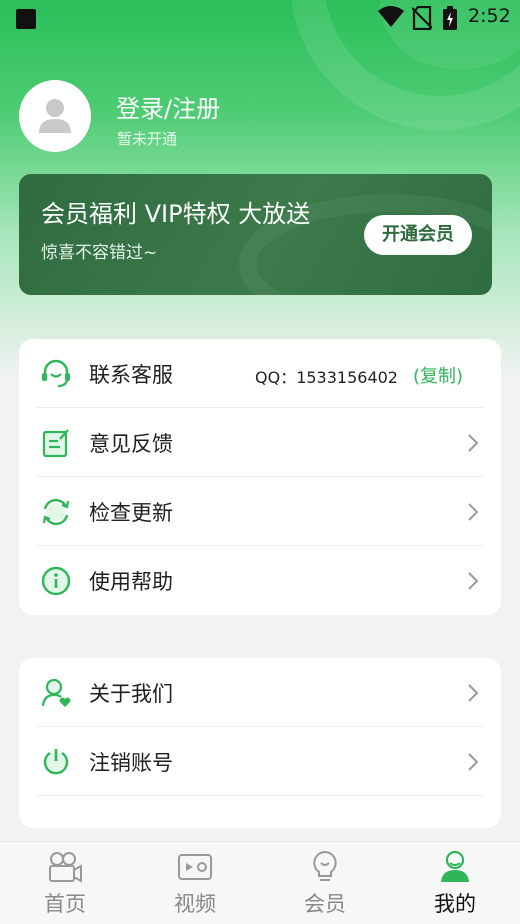  Describe the element at coordinates (418, 235) in the screenshot. I see `open-membership-button: 开通会员` at that location.